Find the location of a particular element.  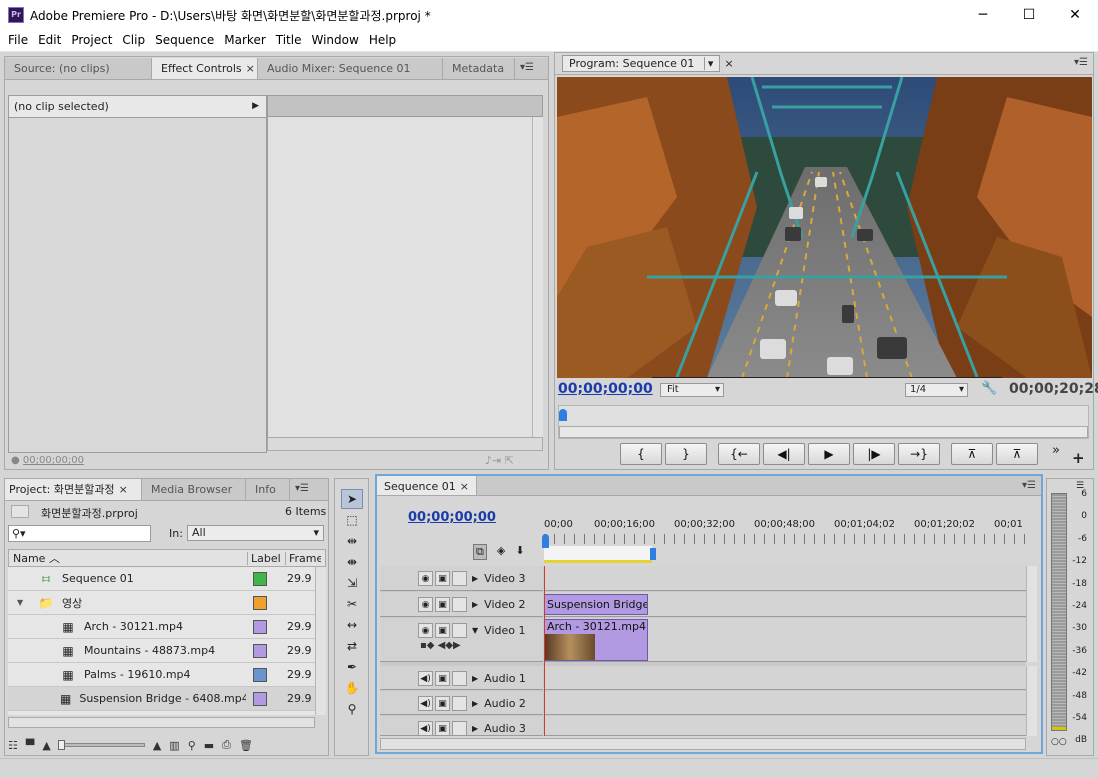

track-header-video-1: ◉ ▣ ▼ Video 1 is located at coordinates (461, 640).